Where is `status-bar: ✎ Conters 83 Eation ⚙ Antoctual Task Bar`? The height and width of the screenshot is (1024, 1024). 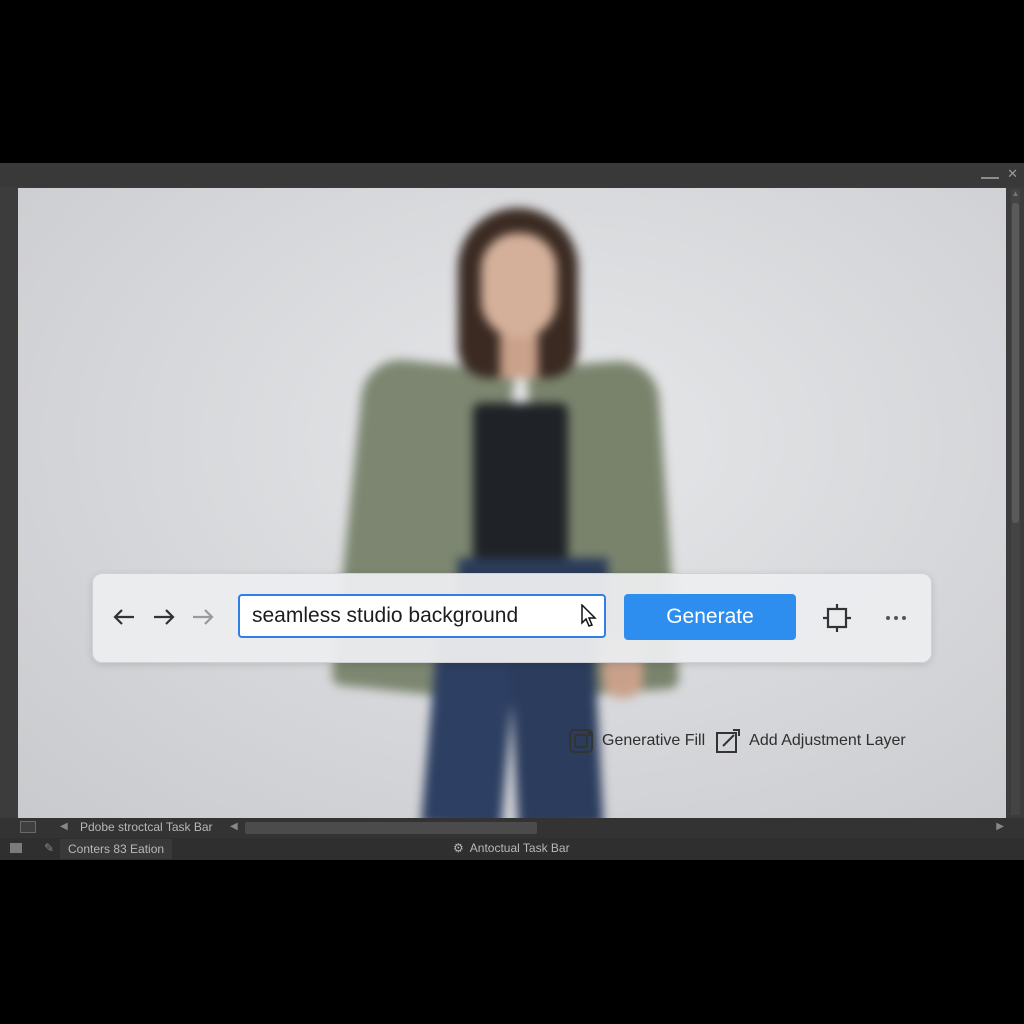
status-bar: ✎ Conters 83 Eation ⚙ Antoctual Task Bar is located at coordinates (512, 849).